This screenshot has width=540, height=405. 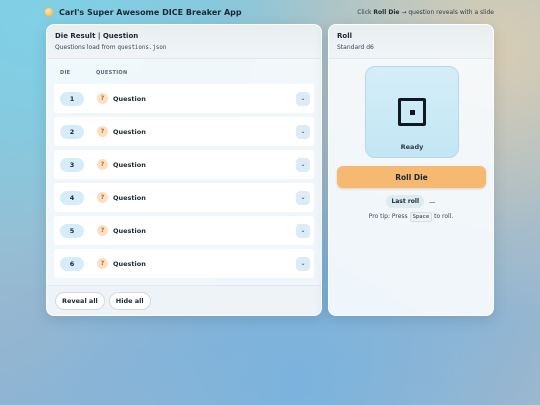 What do you see at coordinates (129, 300) in the screenshot?
I see `hide-all-button: Hide all` at bounding box center [129, 300].